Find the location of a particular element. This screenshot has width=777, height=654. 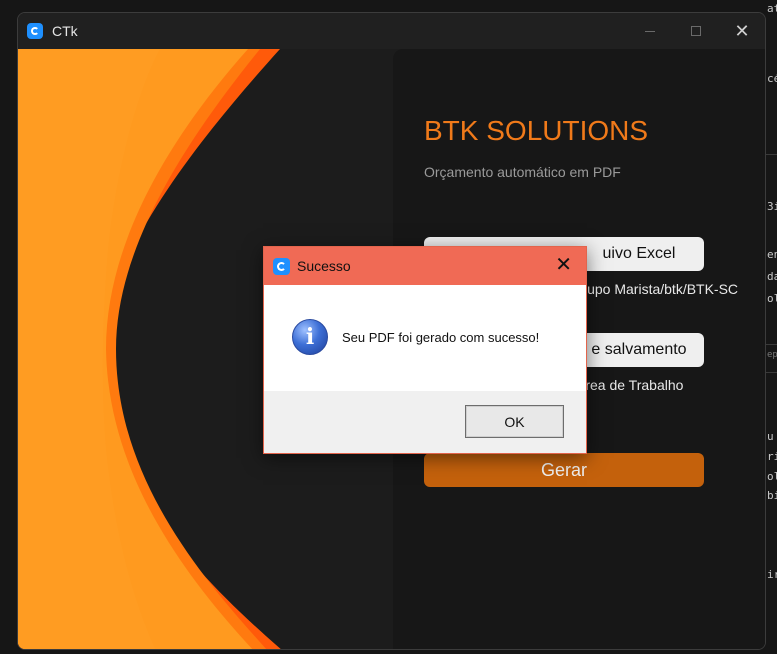

close-icon: ✕ is located at coordinates (742, 30).